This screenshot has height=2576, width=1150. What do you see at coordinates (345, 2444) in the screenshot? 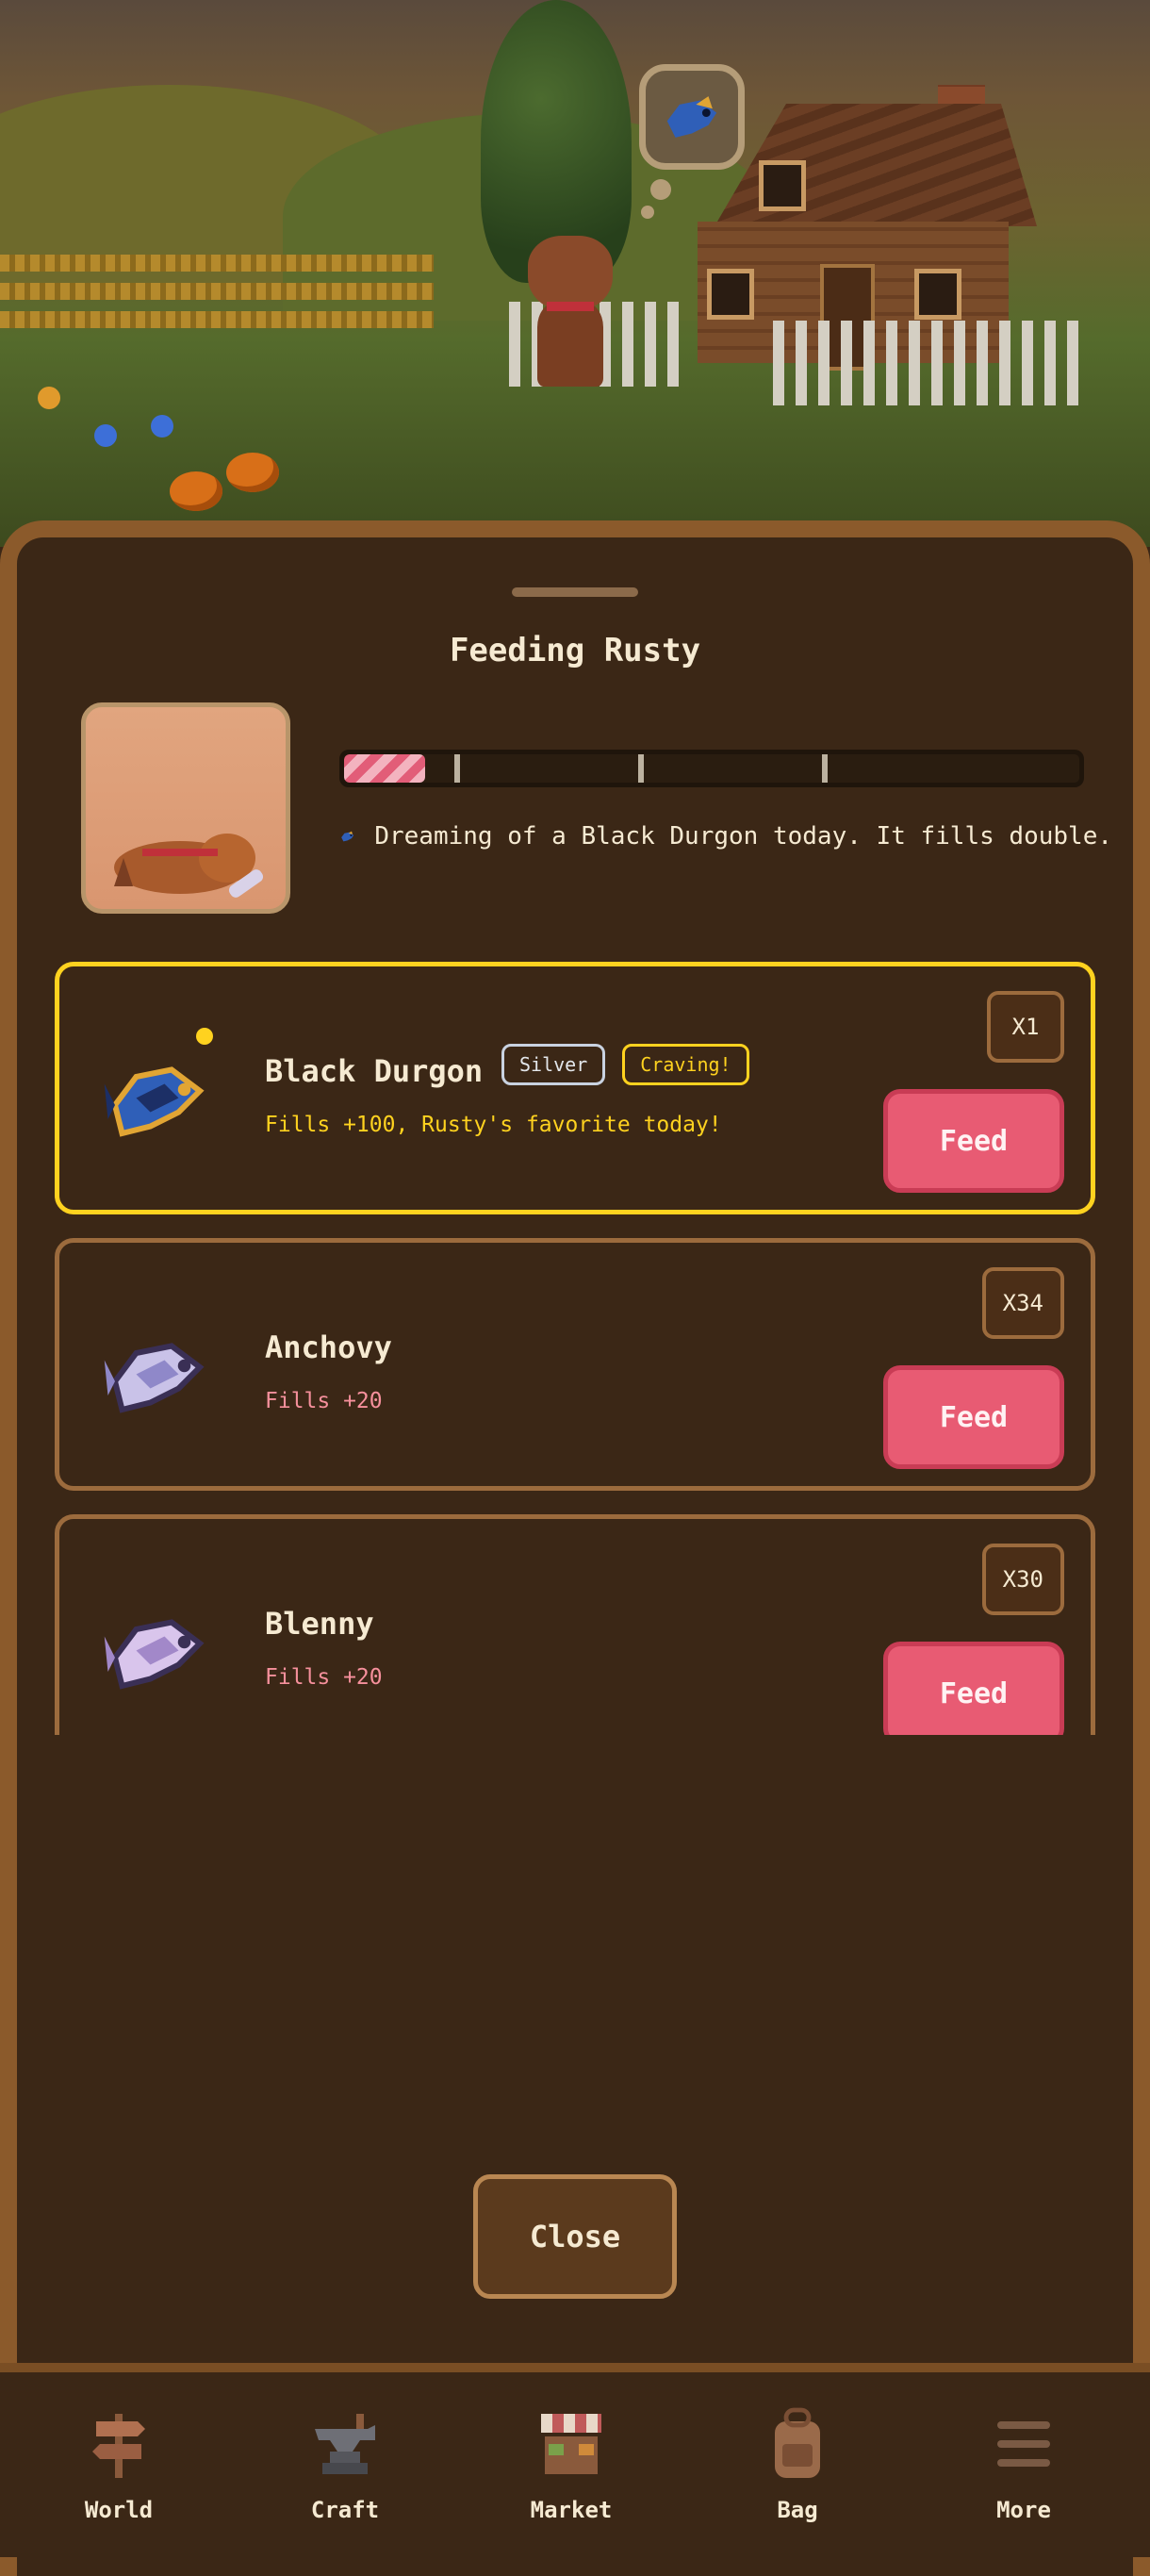
I see `anvil-icon` at bounding box center [345, 2444].